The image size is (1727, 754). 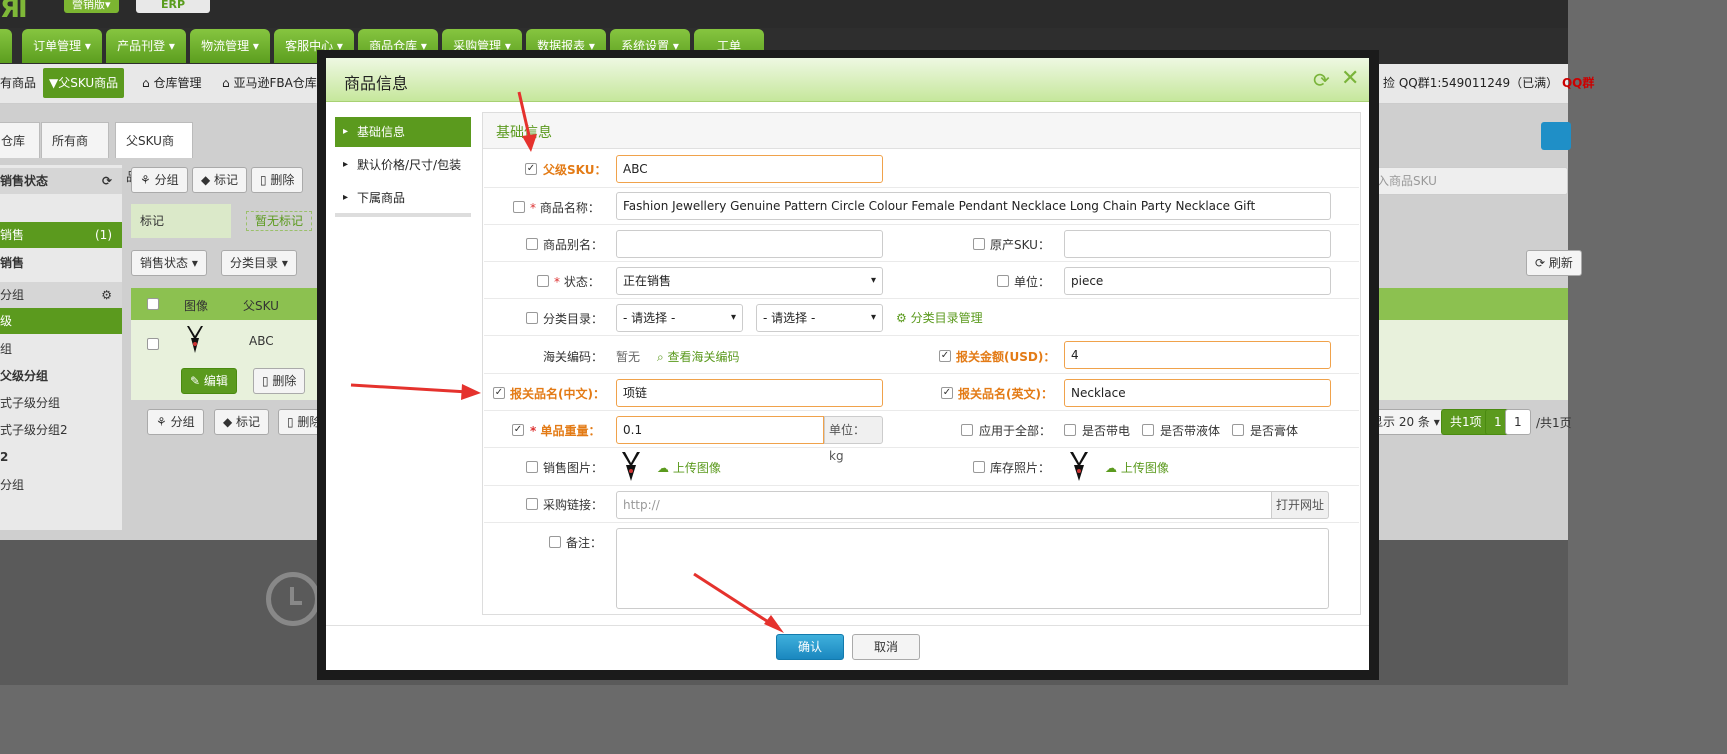 What do you see at coordinates (415, 391) in the screenshot?
I see `arrow-declared-cn` at bounding box center [415, 391].